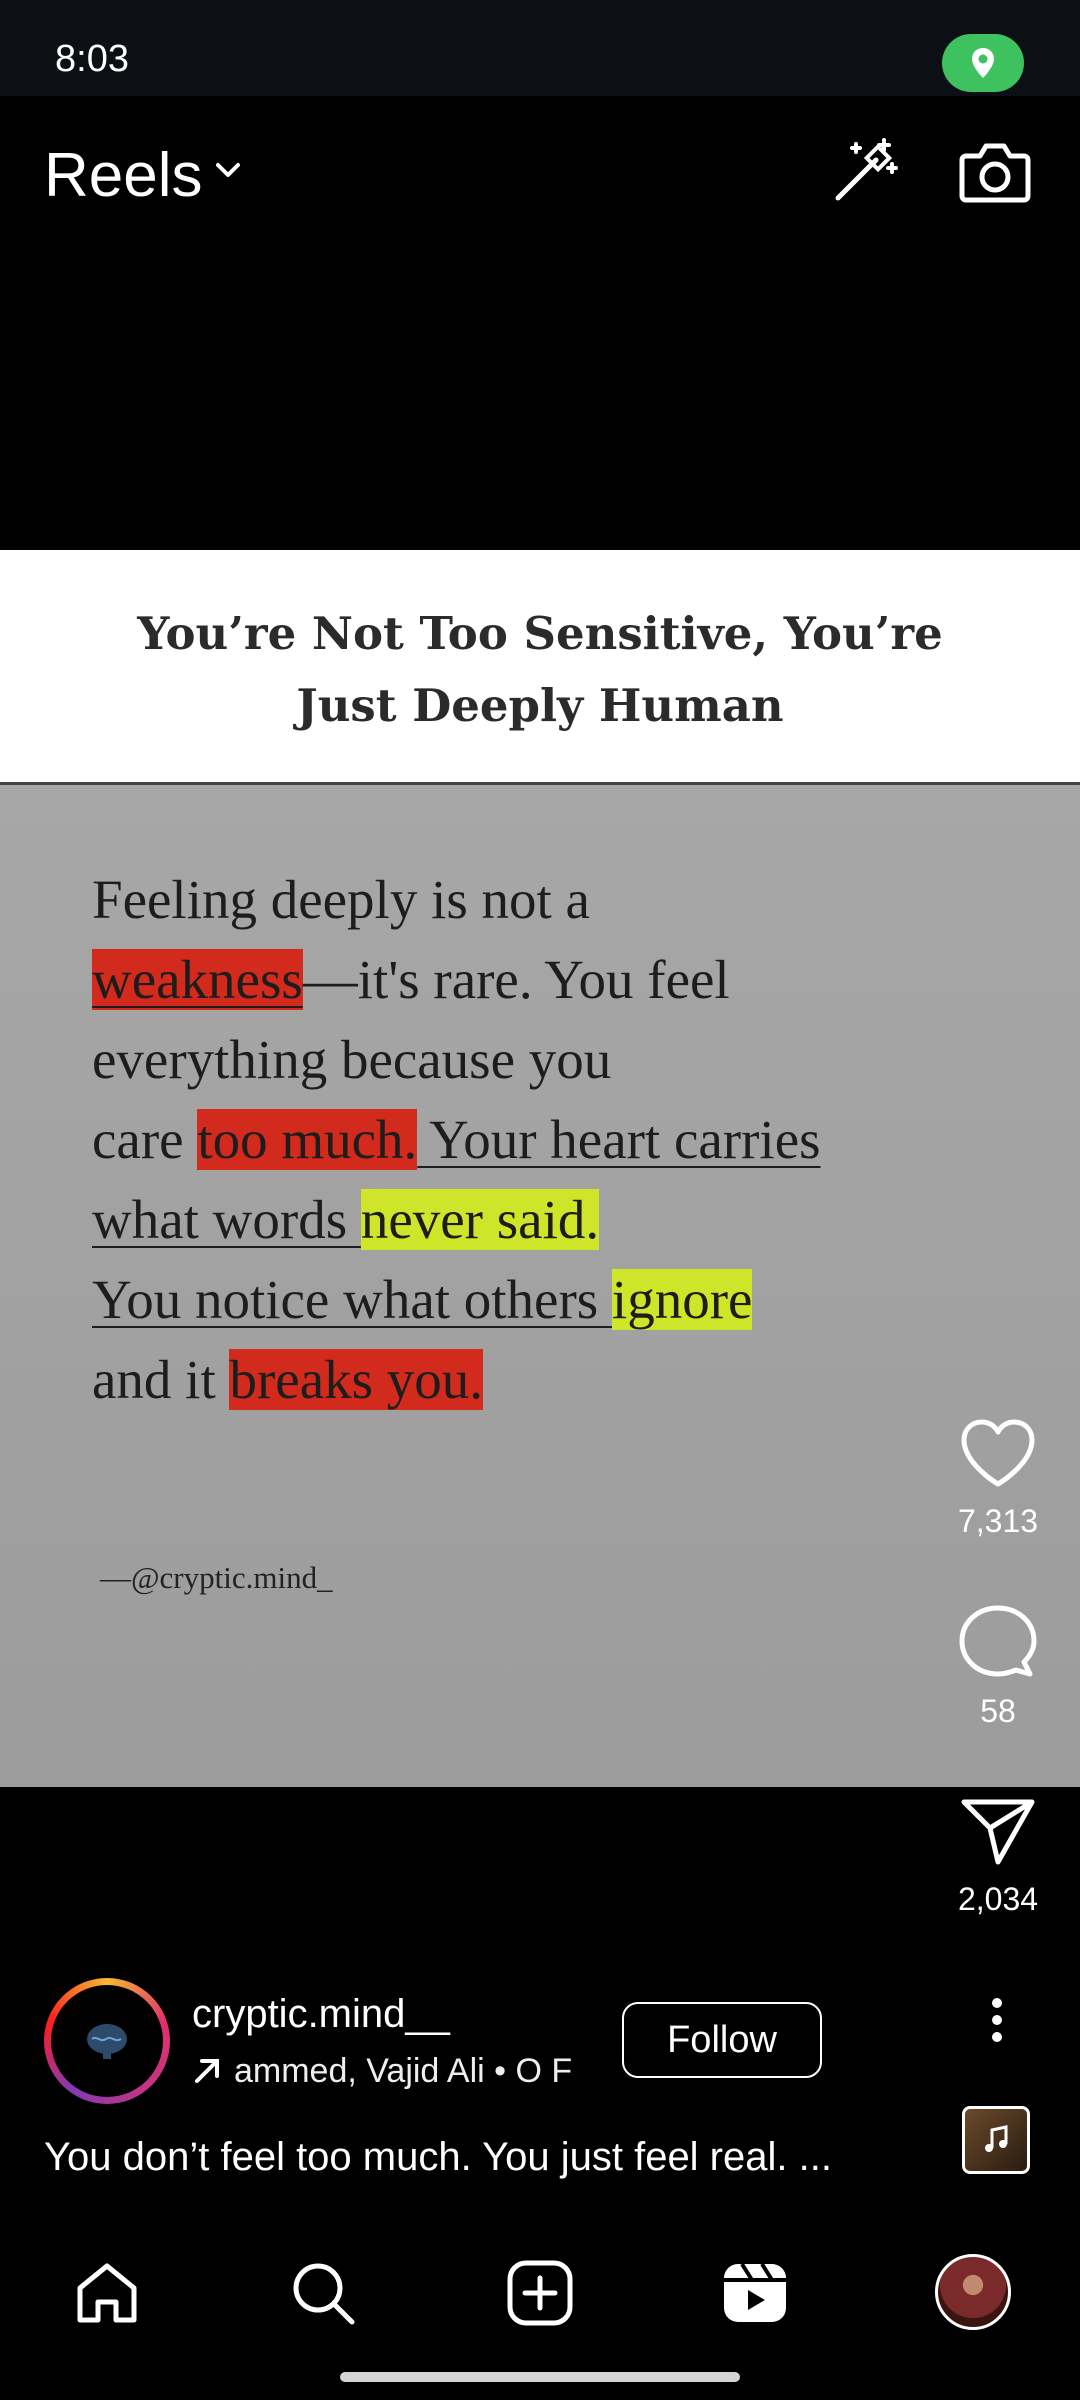 The width and height of the screenshot is (1080, 2400). I want to click on highlight-red: weakness, so click(197, 979).